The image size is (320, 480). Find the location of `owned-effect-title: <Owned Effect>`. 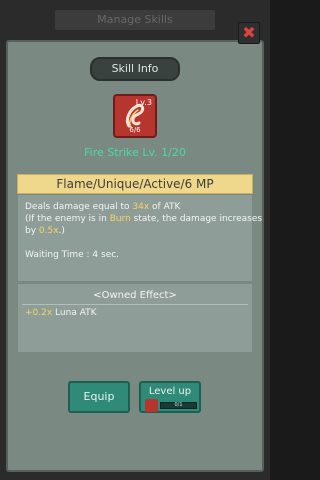

owned-effect-title: <Owned Effect> is located at coordinates (135, 295).